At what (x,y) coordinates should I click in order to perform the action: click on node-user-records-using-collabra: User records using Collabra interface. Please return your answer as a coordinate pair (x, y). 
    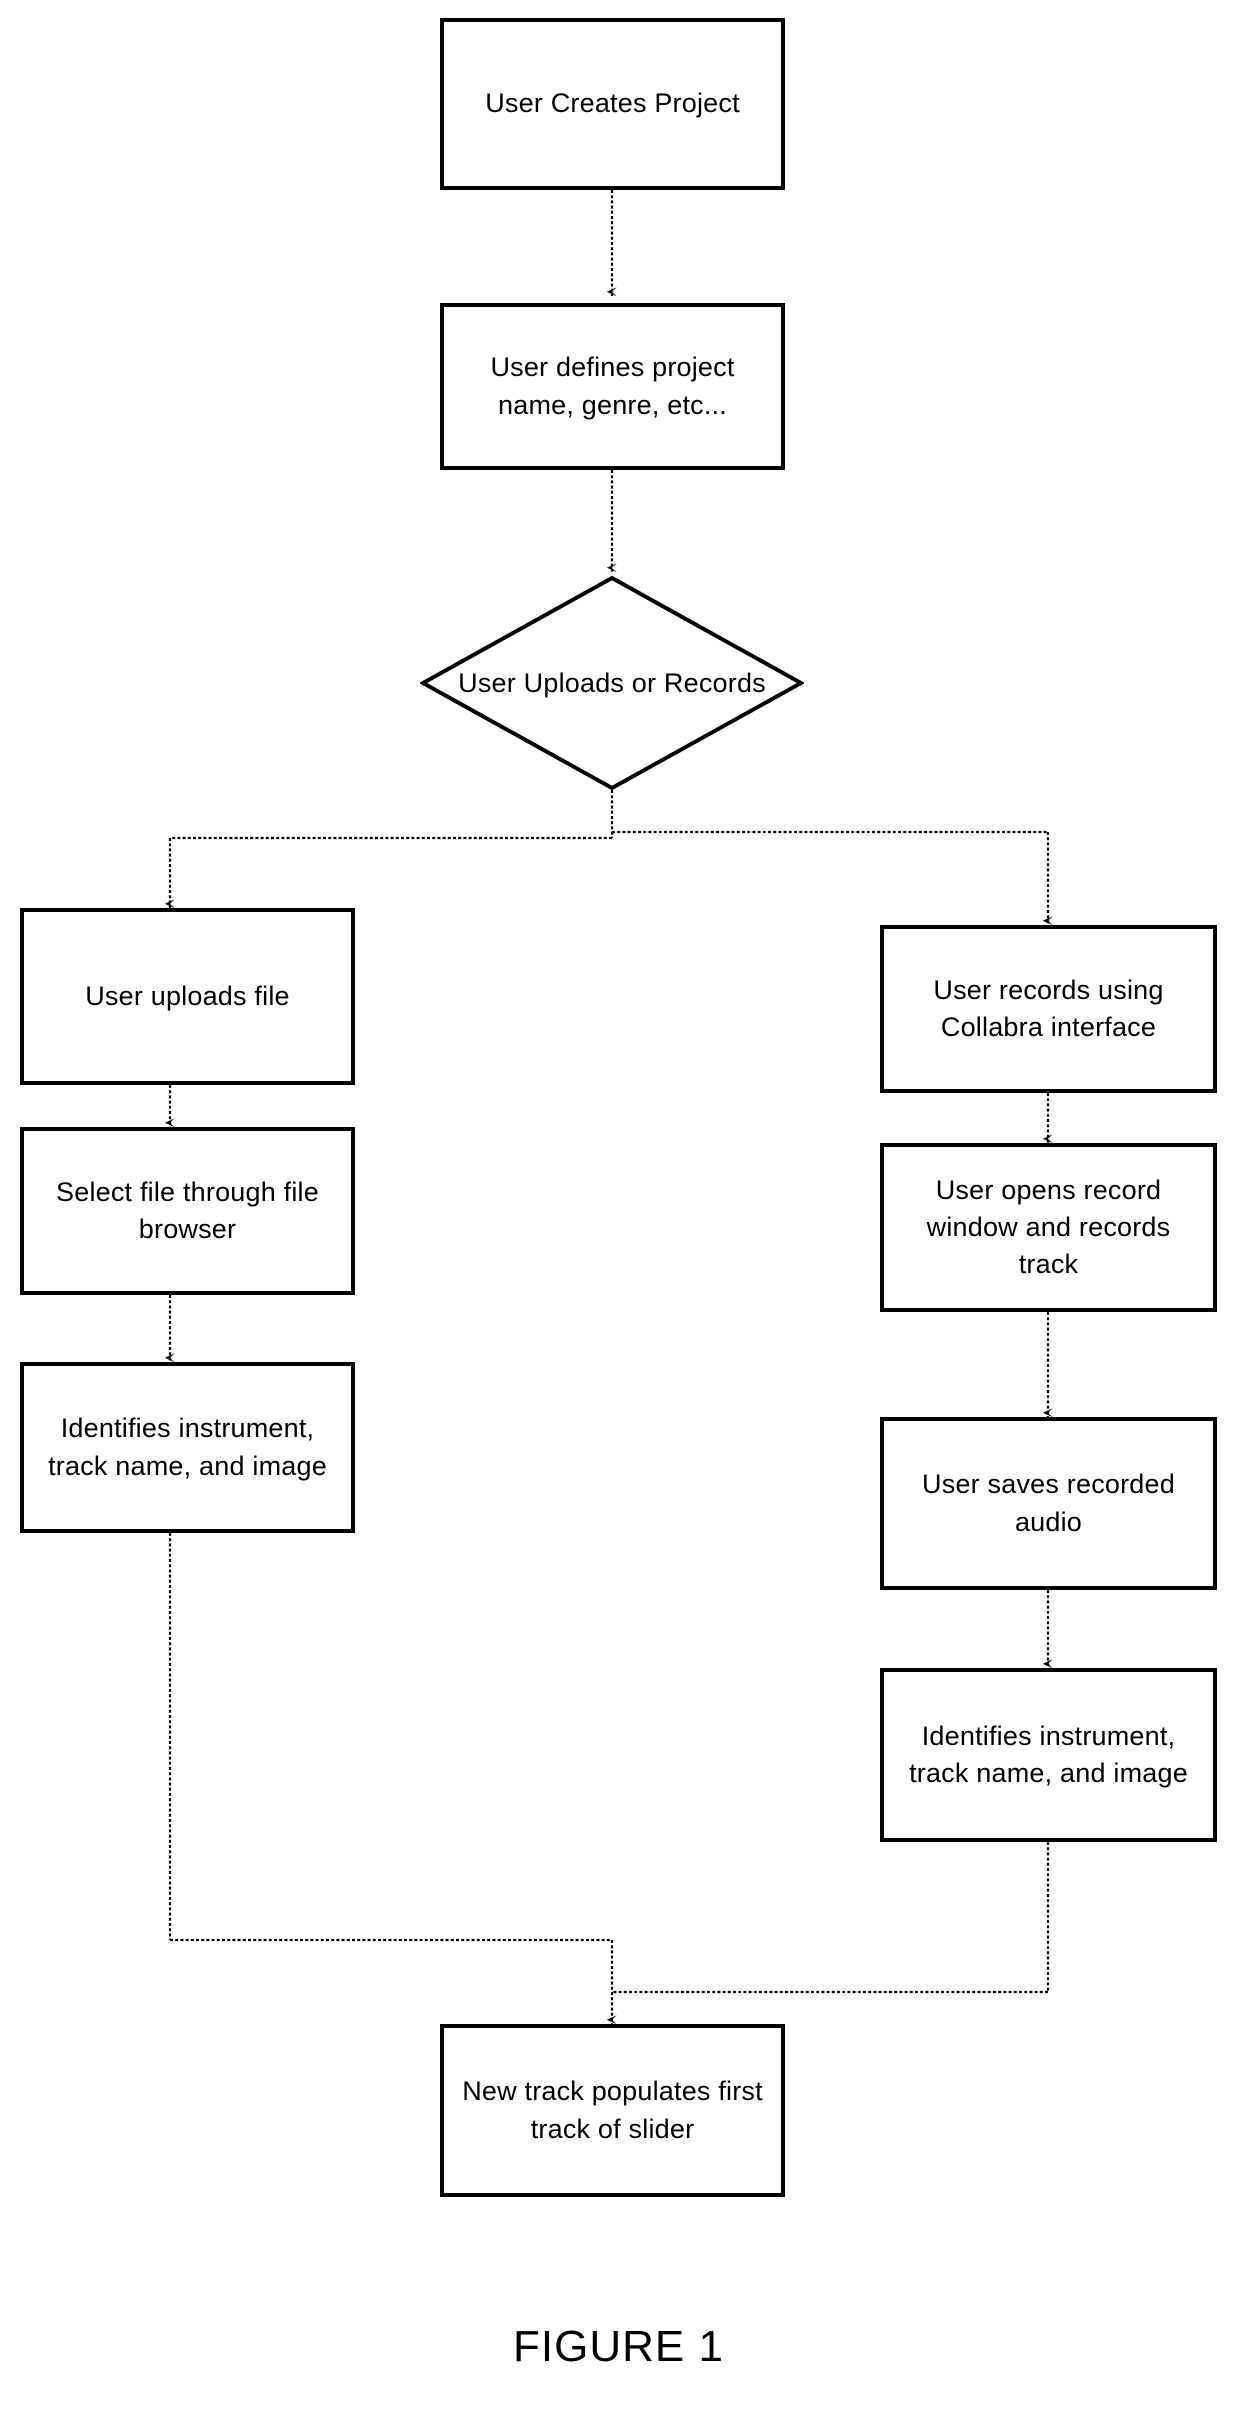
    Looking at the image, I should click on (1048, 1009).